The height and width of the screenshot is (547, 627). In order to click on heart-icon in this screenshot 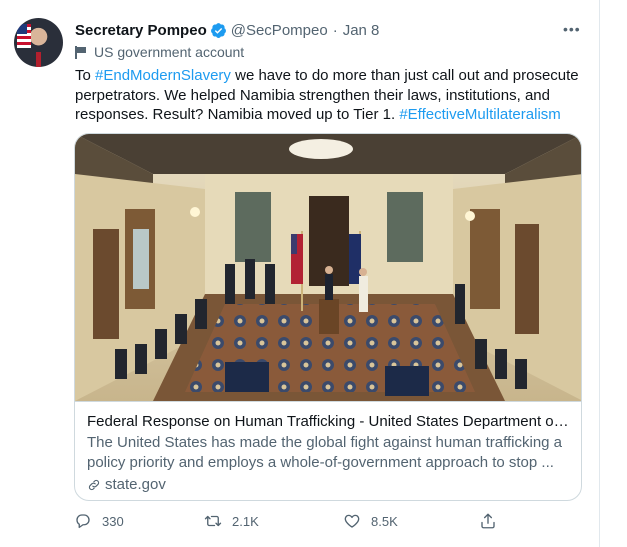, I will do `click(352, 521)`.